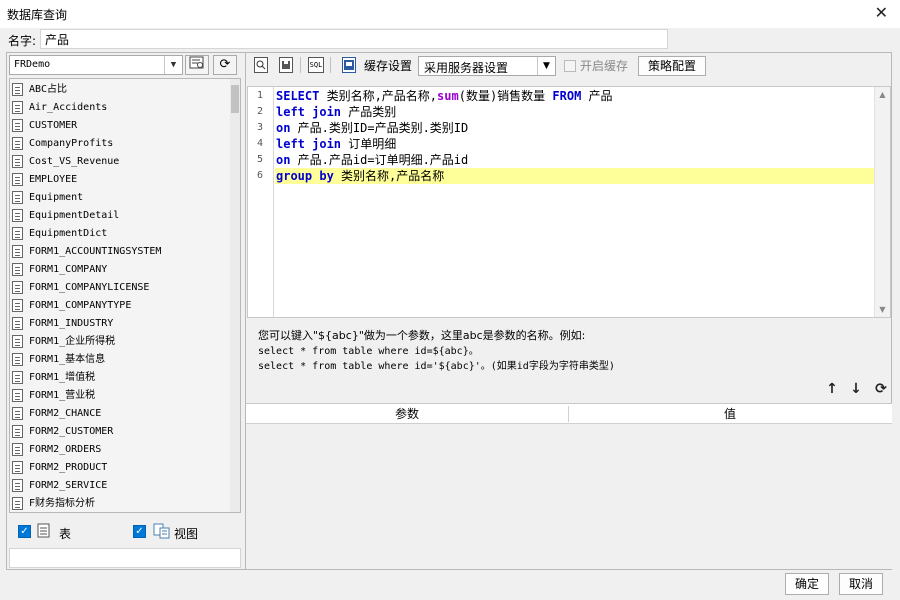  I want to click on sql-text: (数量)销售数量, so click(505, 96).